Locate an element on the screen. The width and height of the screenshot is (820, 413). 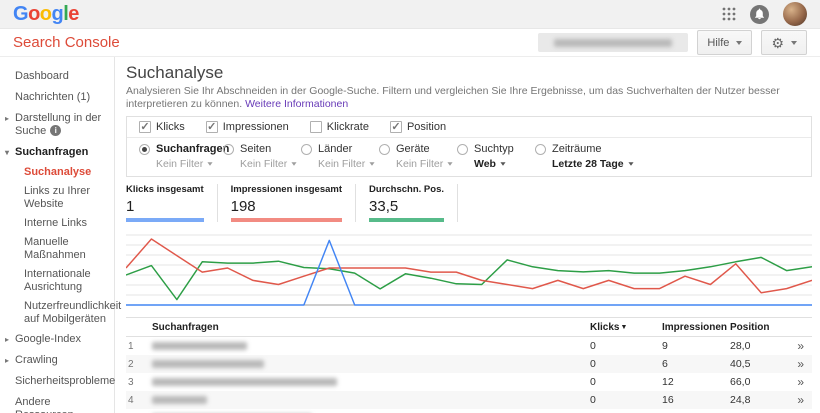
dimension-radio-ger-te: Geräte is located at coordinates (418, 149).